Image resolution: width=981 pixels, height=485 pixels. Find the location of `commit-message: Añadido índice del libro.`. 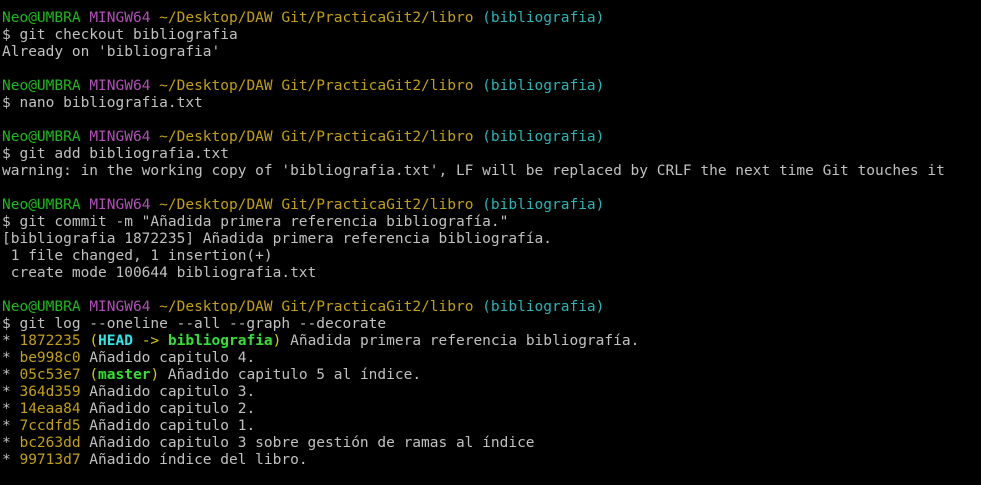

commit-message: Añadido índice del libro. is located at coordinates (194, 460).